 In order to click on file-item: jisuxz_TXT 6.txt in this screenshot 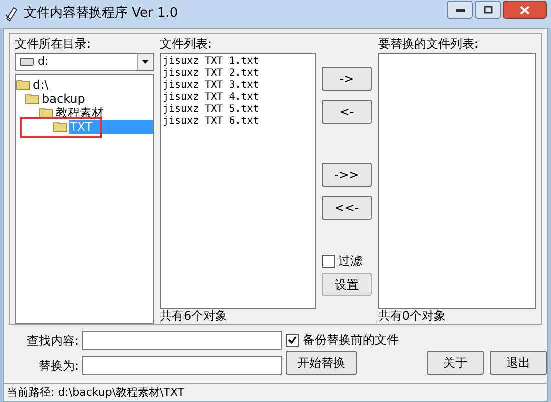, I will do `click(238, 122)`.